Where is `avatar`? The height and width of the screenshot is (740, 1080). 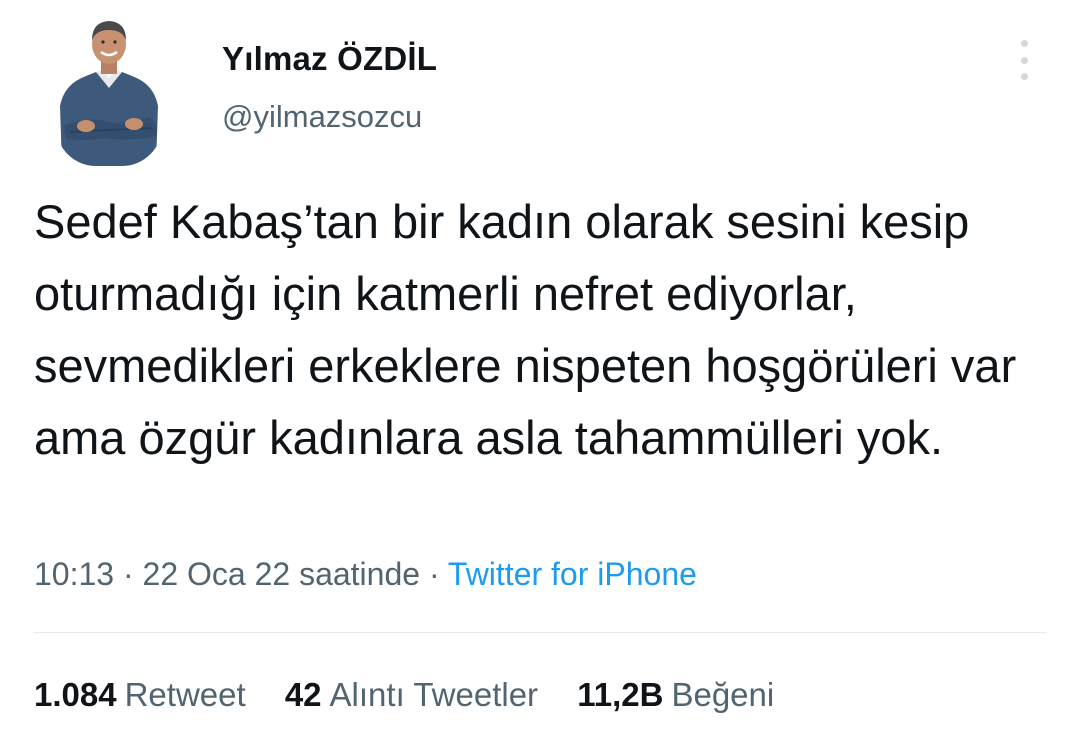 avatar is located at coordinates (109, 90).